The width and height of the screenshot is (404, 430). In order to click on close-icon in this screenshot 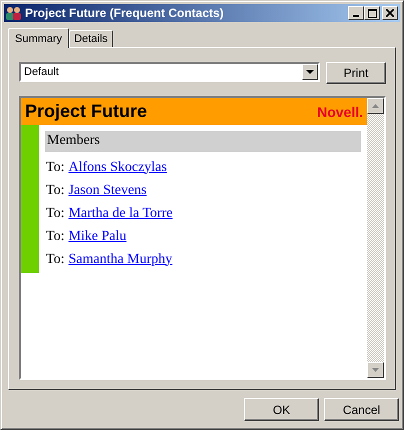, I will do `click(390, 13)`.